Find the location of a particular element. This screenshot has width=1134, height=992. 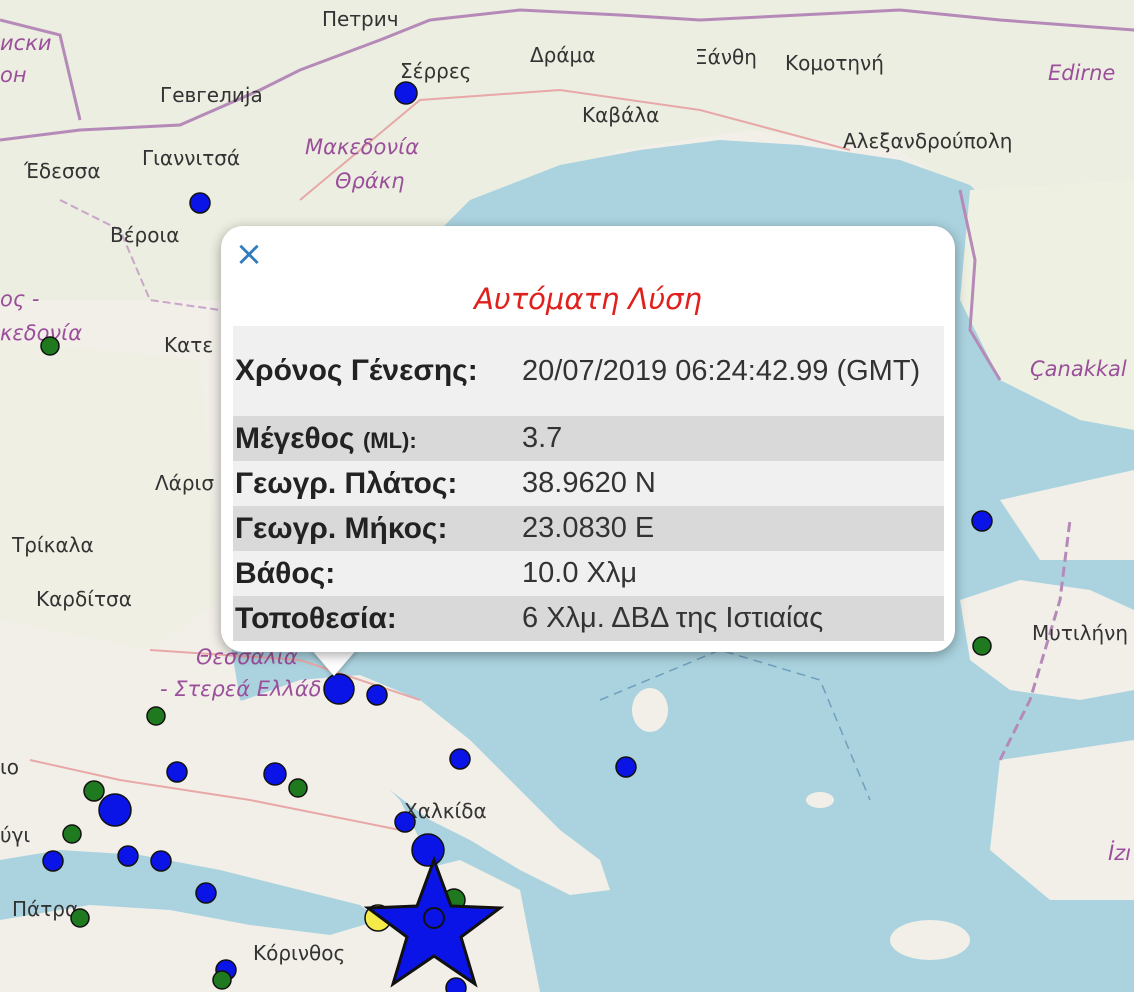

origin-time-value: 20/07/2019 06:24:42.99 (GMT) is located at coordinates (721, 371).